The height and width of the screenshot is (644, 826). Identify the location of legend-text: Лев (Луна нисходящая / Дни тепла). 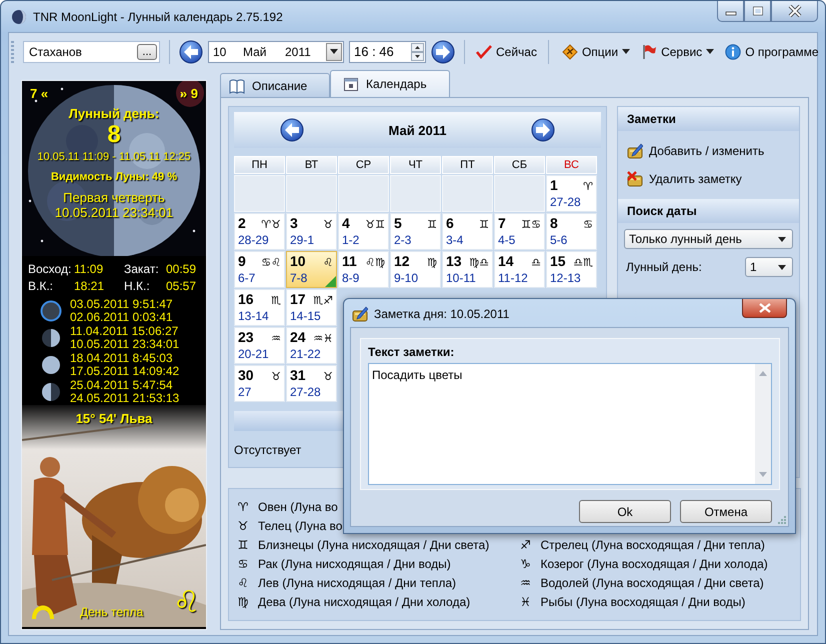
(357, 583).